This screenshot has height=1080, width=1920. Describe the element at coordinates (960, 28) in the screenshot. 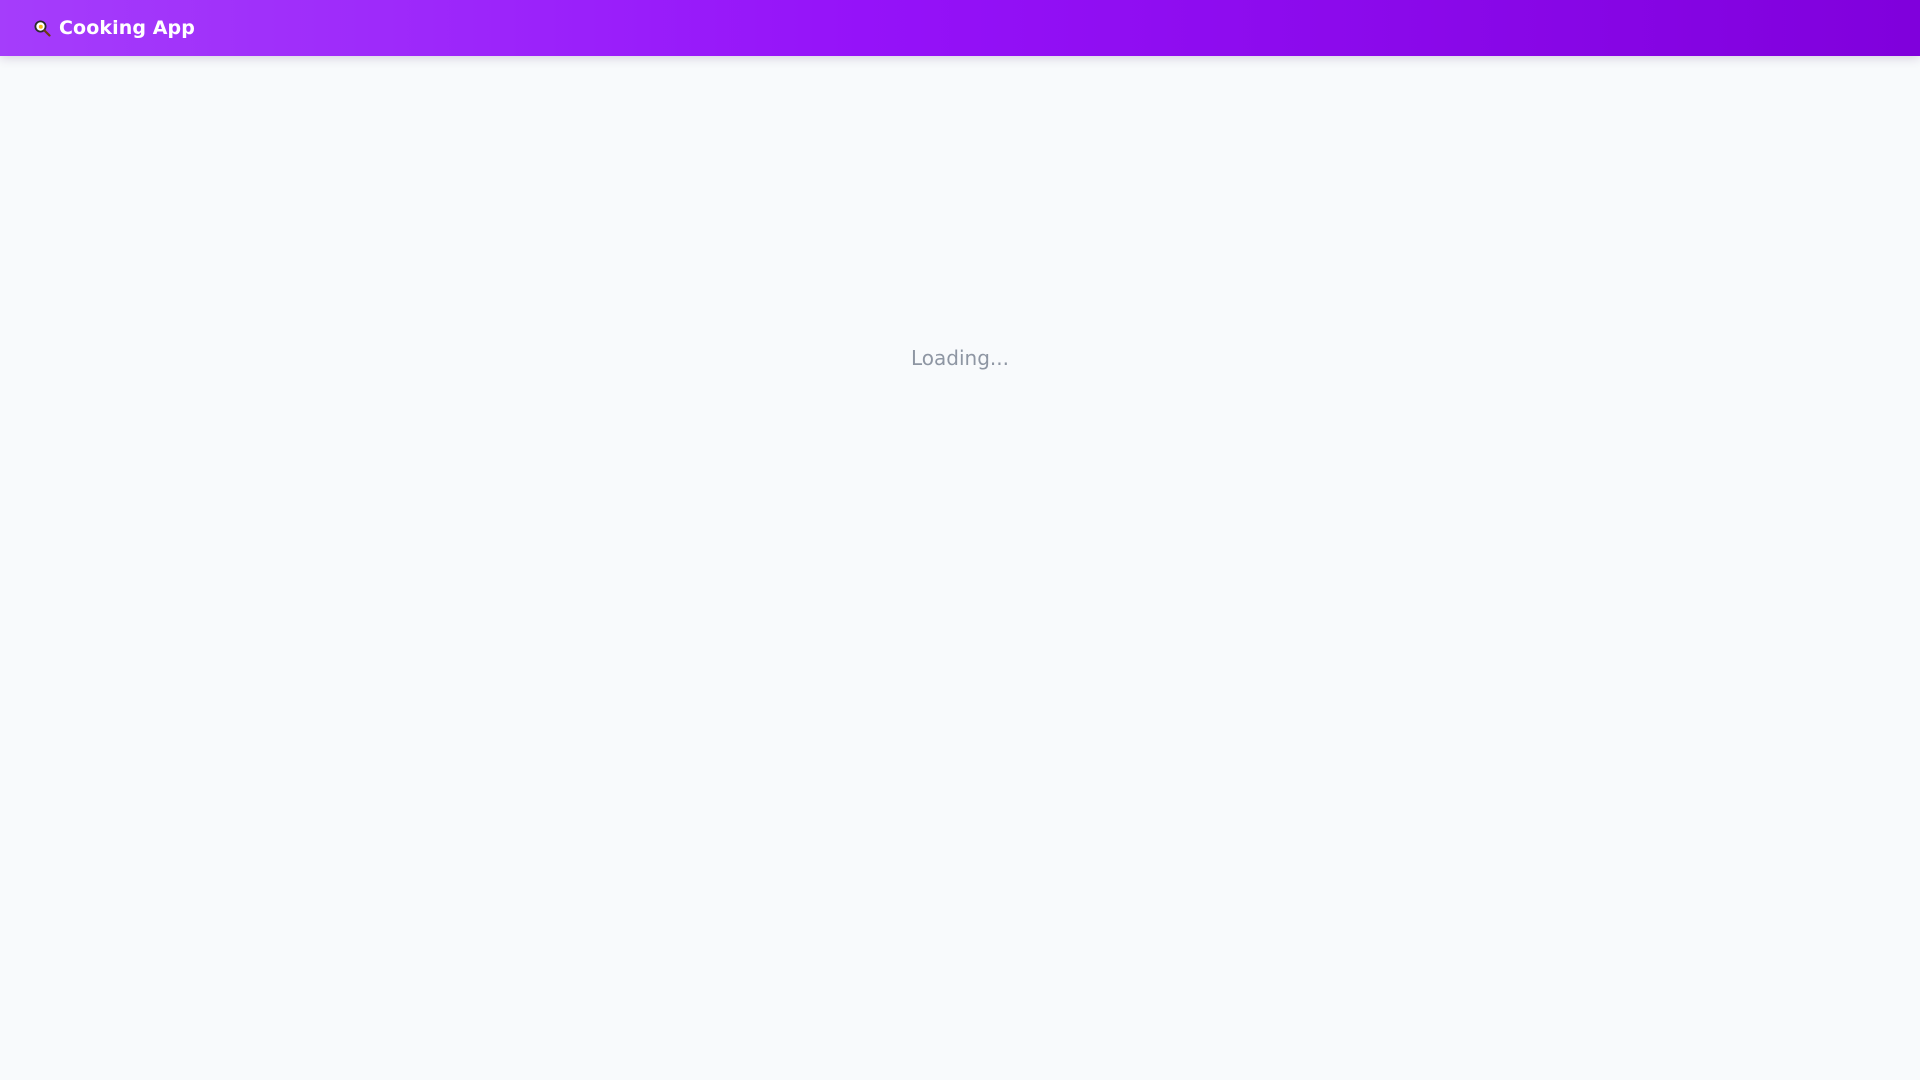

I see `top-navigation-bar: Cooking App` at that location.